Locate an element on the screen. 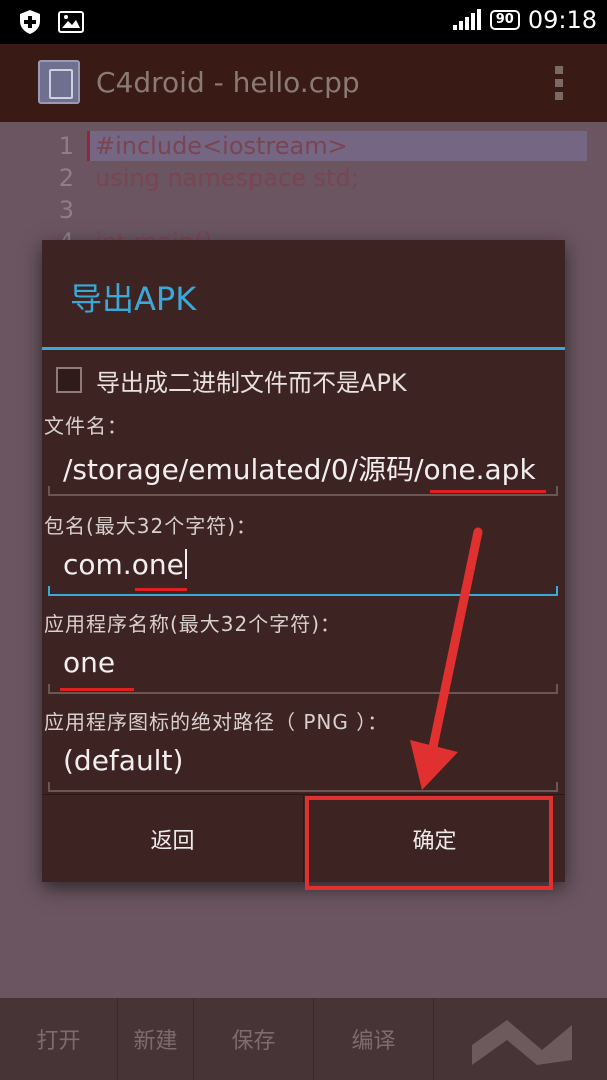 The height and width of the screenshot is (1080, 607). signal-icon is located at coordinates (466, 19).